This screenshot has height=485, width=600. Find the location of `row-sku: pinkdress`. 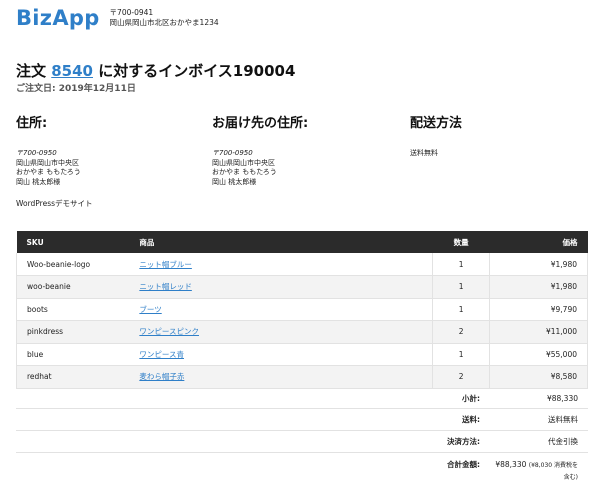

row-sku: pinkdress is located at coordinates (73, 332).